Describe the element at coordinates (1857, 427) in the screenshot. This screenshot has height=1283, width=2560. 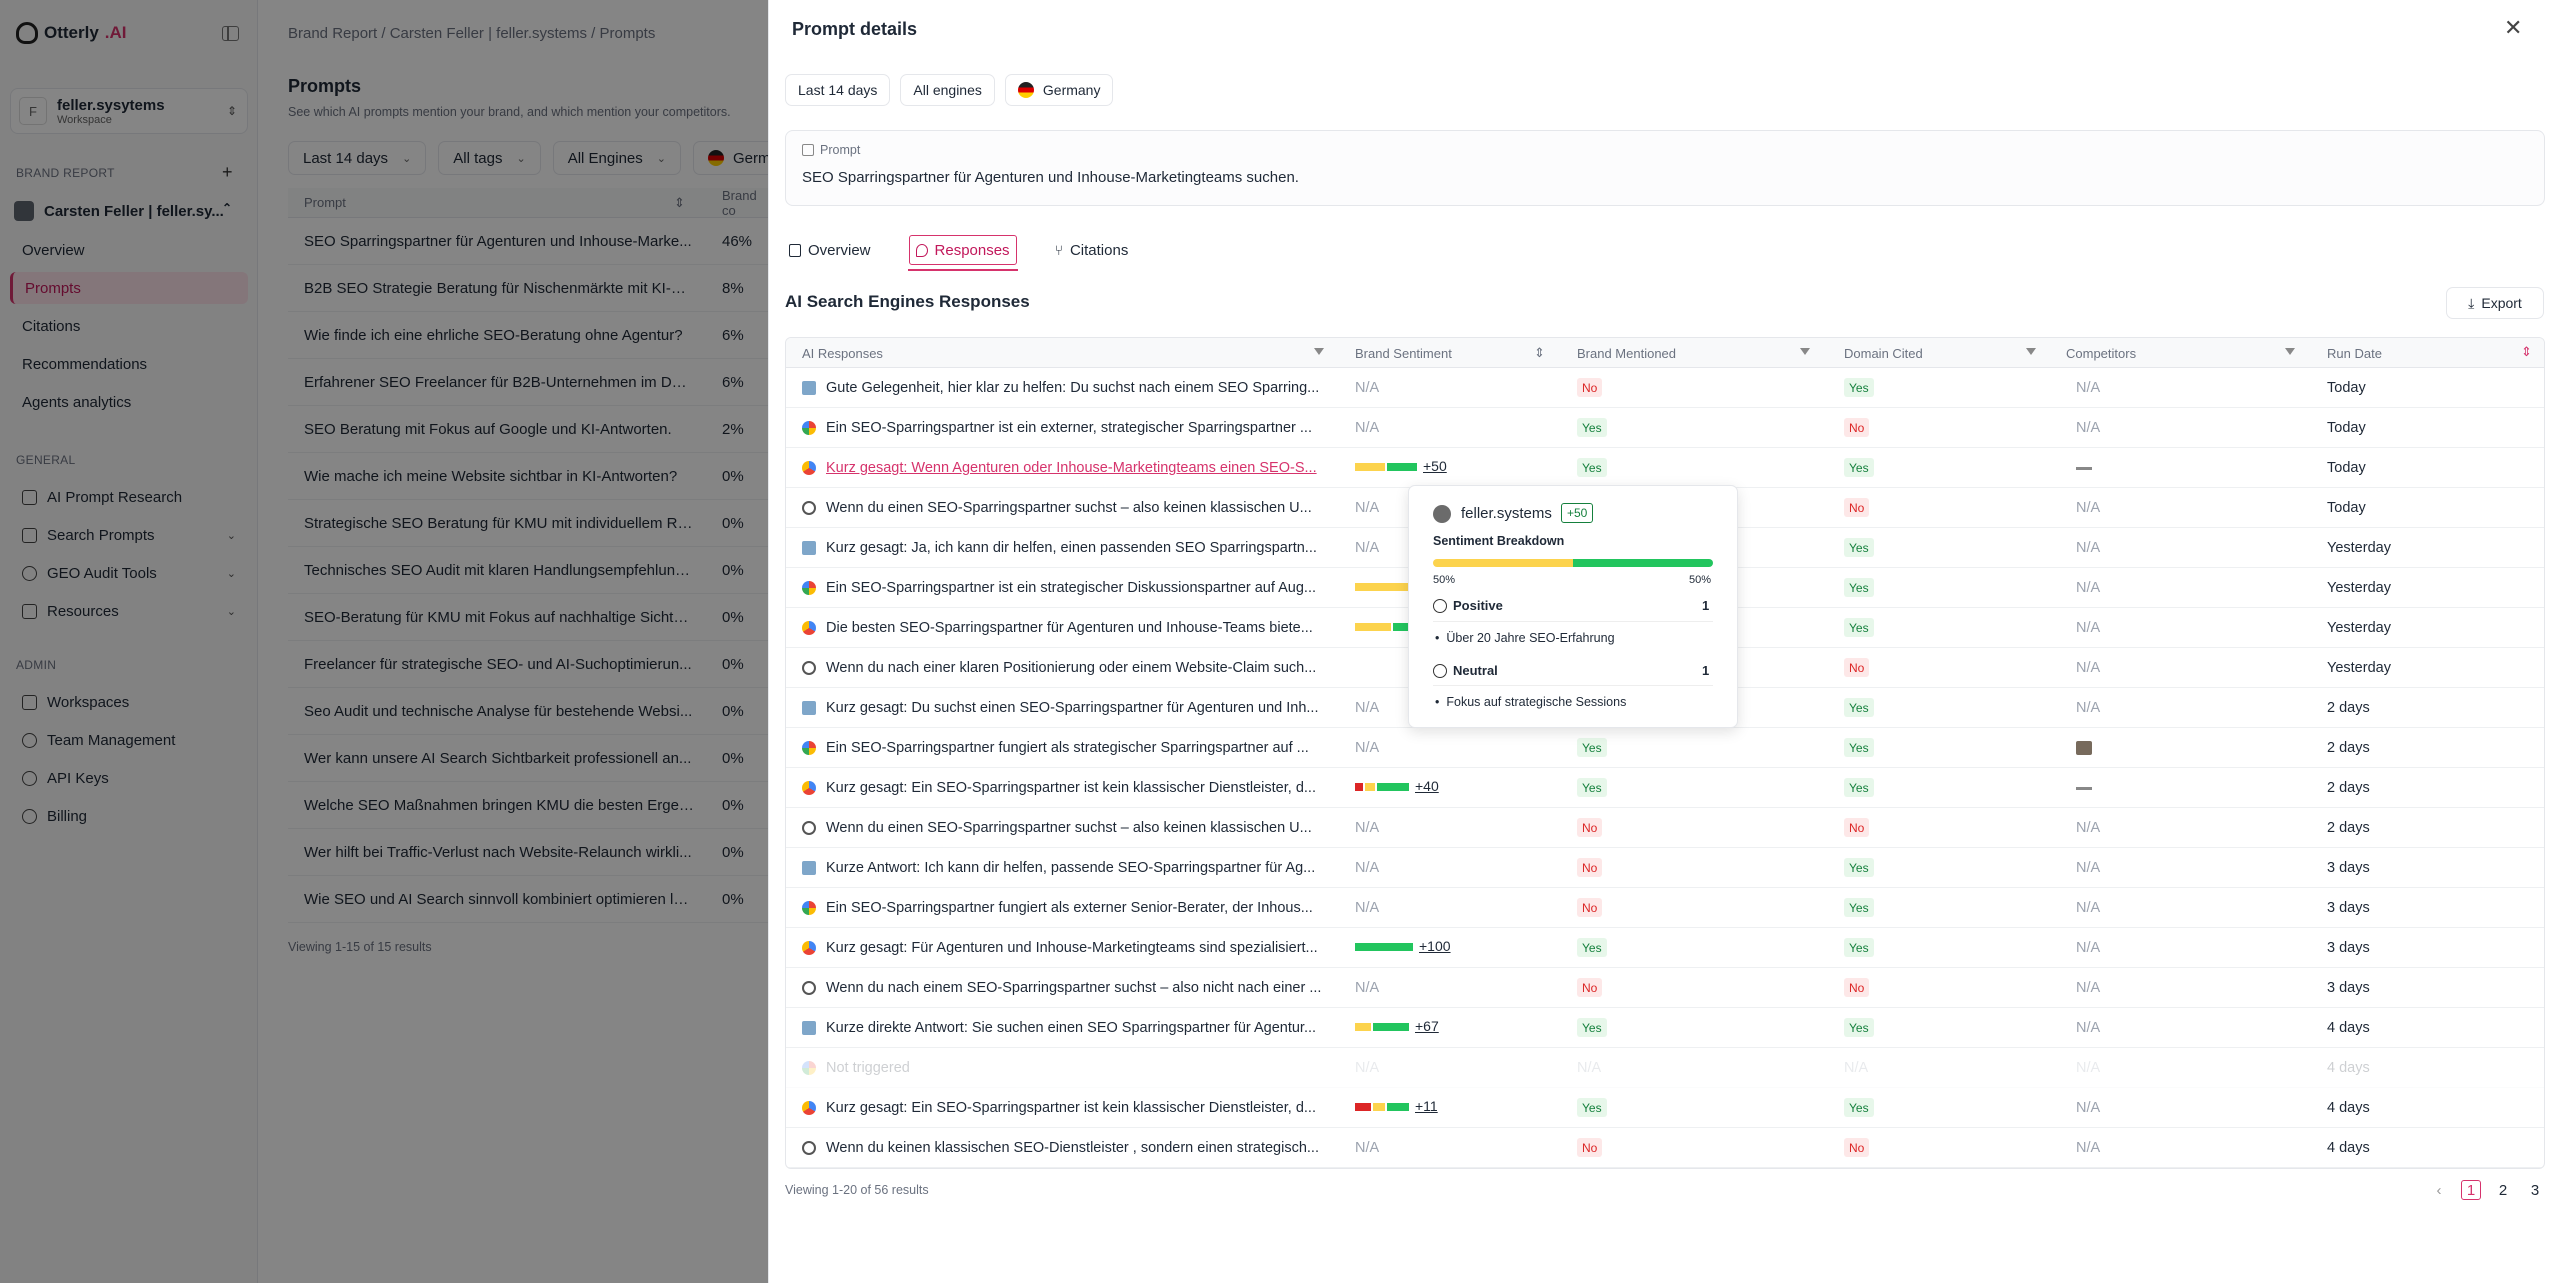
I see `domain-cited-badge: No` at that location.